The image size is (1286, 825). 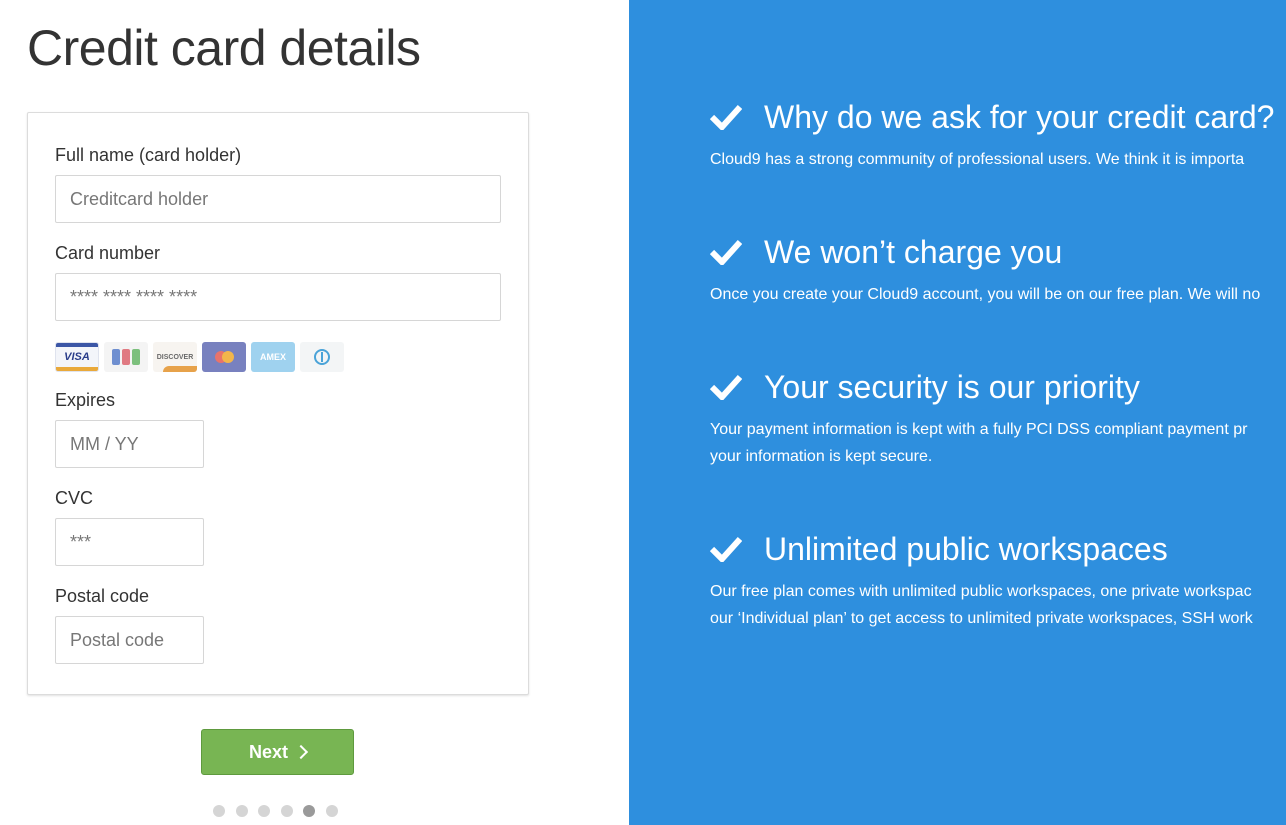 What do you see at coordinates (102, 596) in the screenshot?
I see `postal-code-label: Postal code` at bounding box center [102, 596].